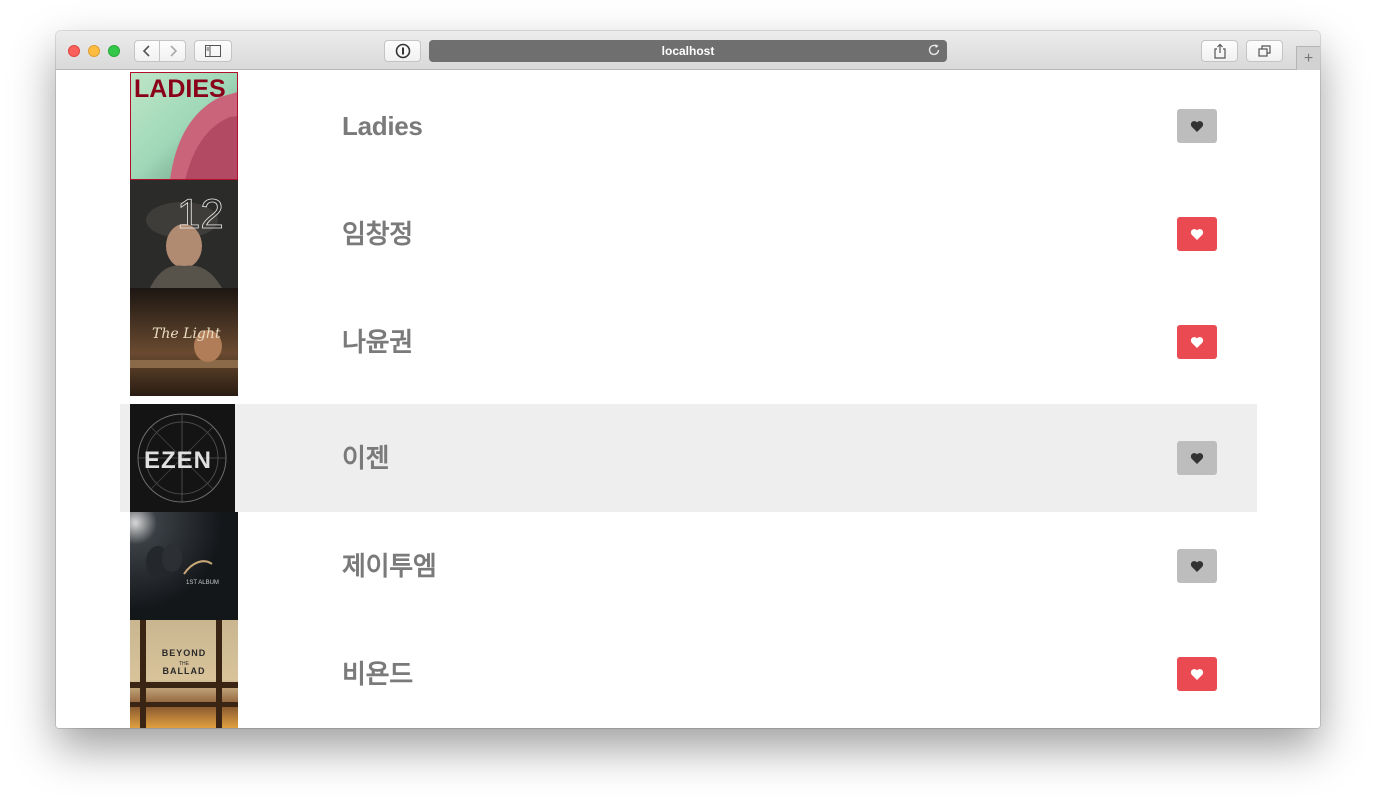 Image resolution: width=1376 pixels, height=808 pixels. I want to click on tabs-icon, so click(1264, 51).